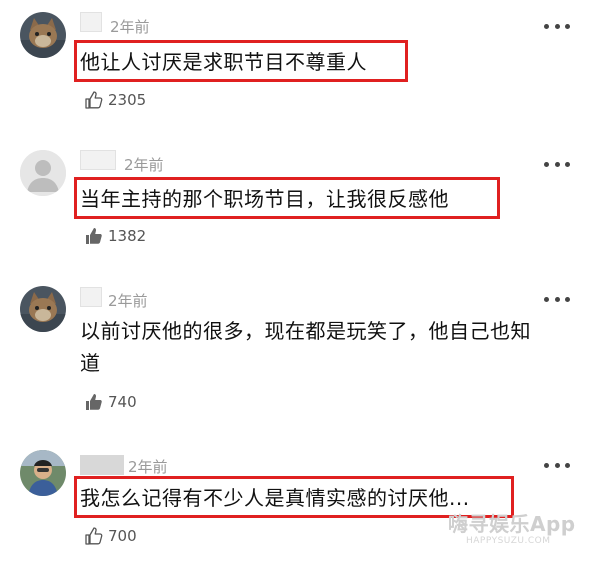 The image size is (600, 561). I want to click on like-count: 740, so click(122, 402).